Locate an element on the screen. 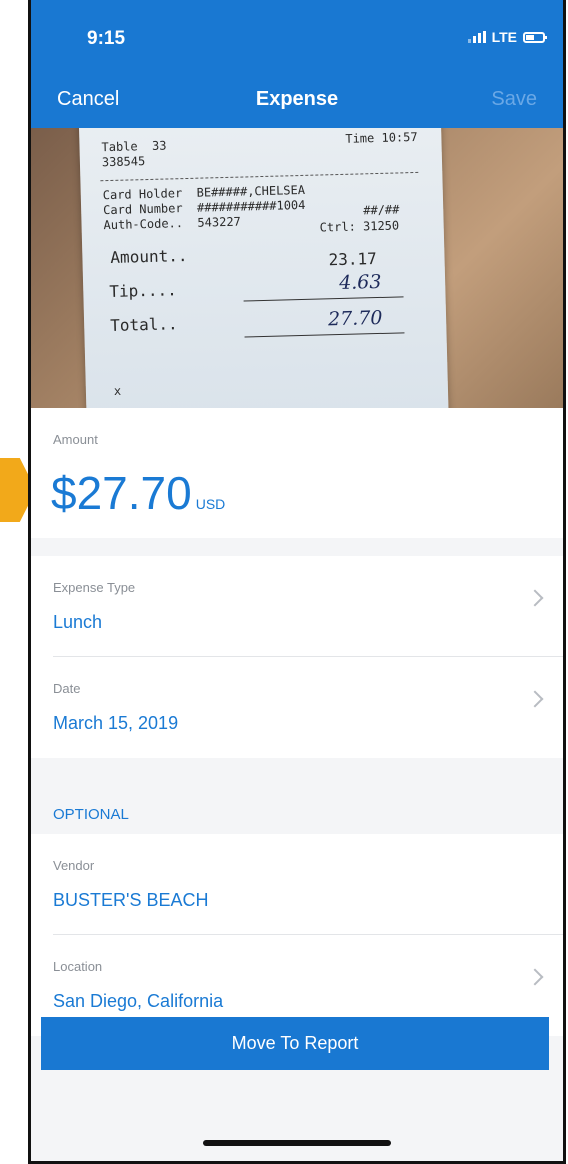  vendor-label: Vendor is located at coordinates (74, 865).